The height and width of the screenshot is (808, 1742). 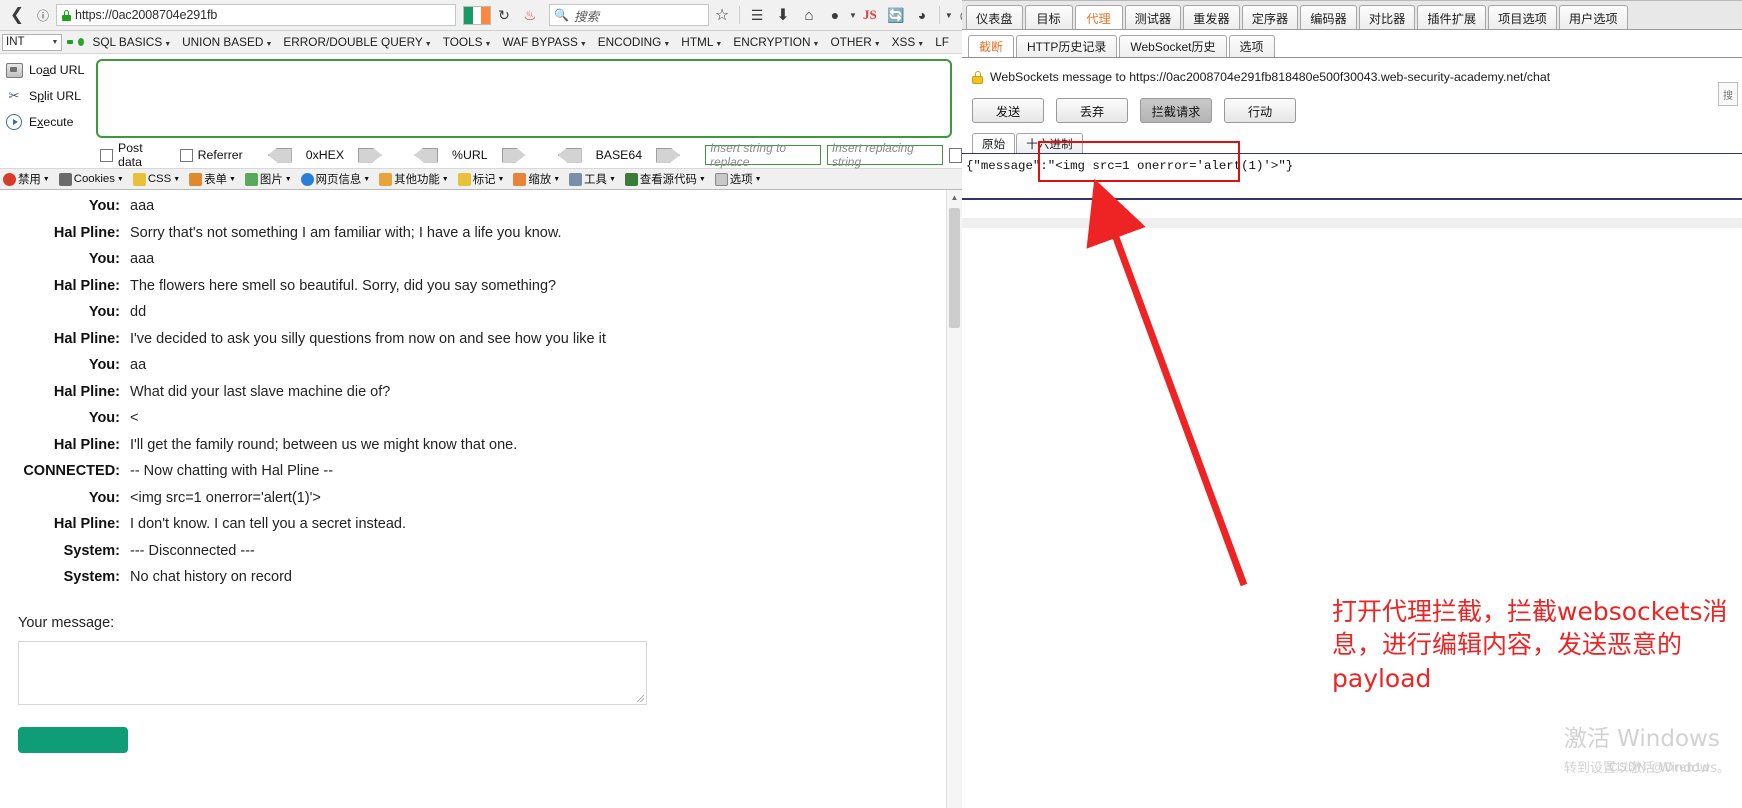 What do you see at coordinates (227, 42) in the screenshot?
I see `hackbar-menu-1: UNION BASED ▼` at bounding box center [227, 42].